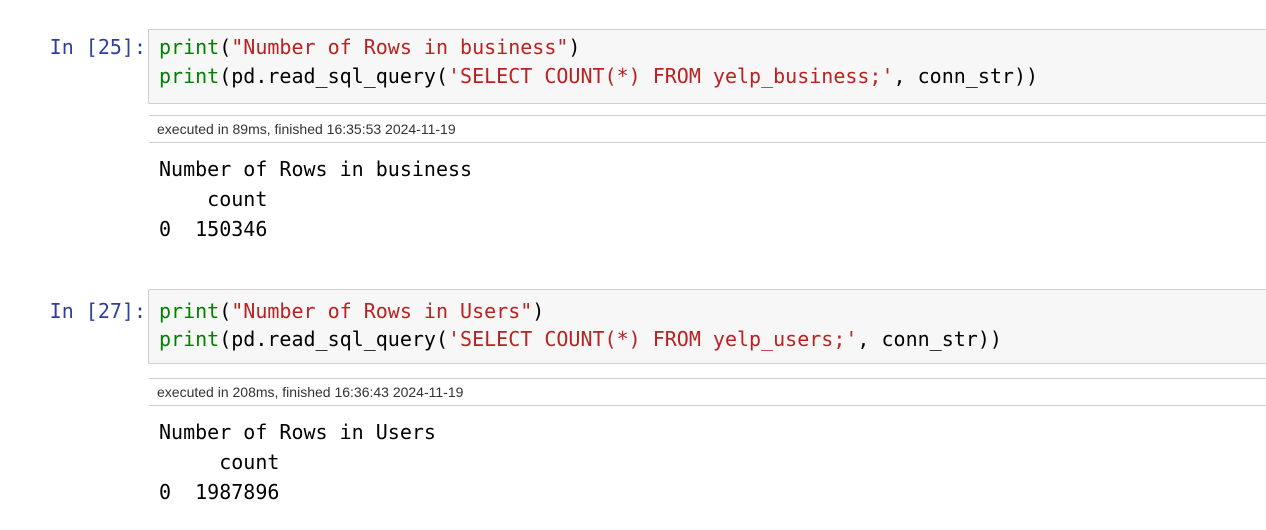 Image resolution: width=1266 pixels, height=530 pixels. I want to click on code-line-1: print("Number of Rows in Users"), so click(351, 311).